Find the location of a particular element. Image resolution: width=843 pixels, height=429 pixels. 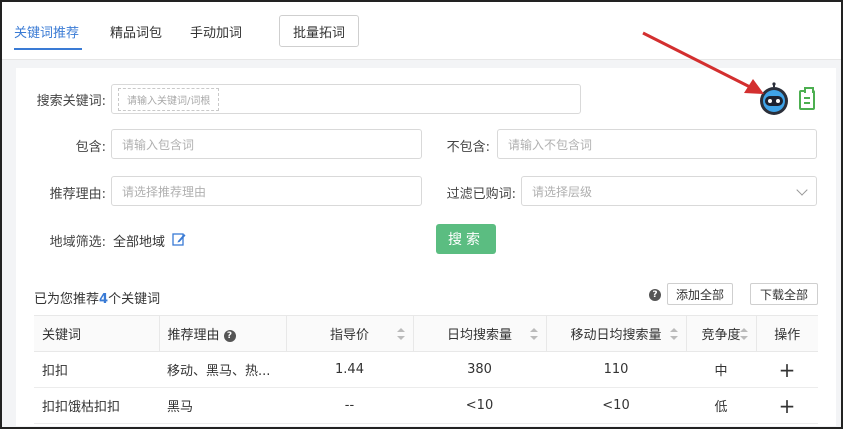

table-row: 扣扣饿枯扣扣 黑马 -- <10 <10 低 + is located at coordinates (426, 405).